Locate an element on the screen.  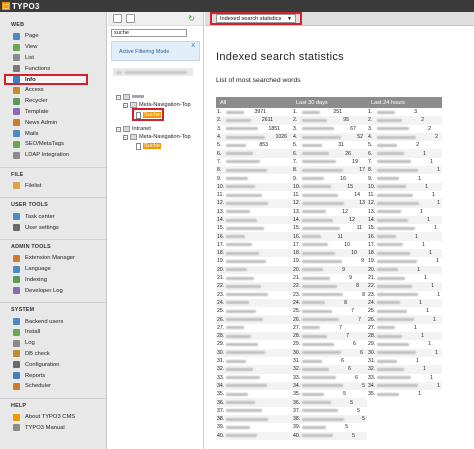
module-item: Backend users is located at coordinates (53, 321).